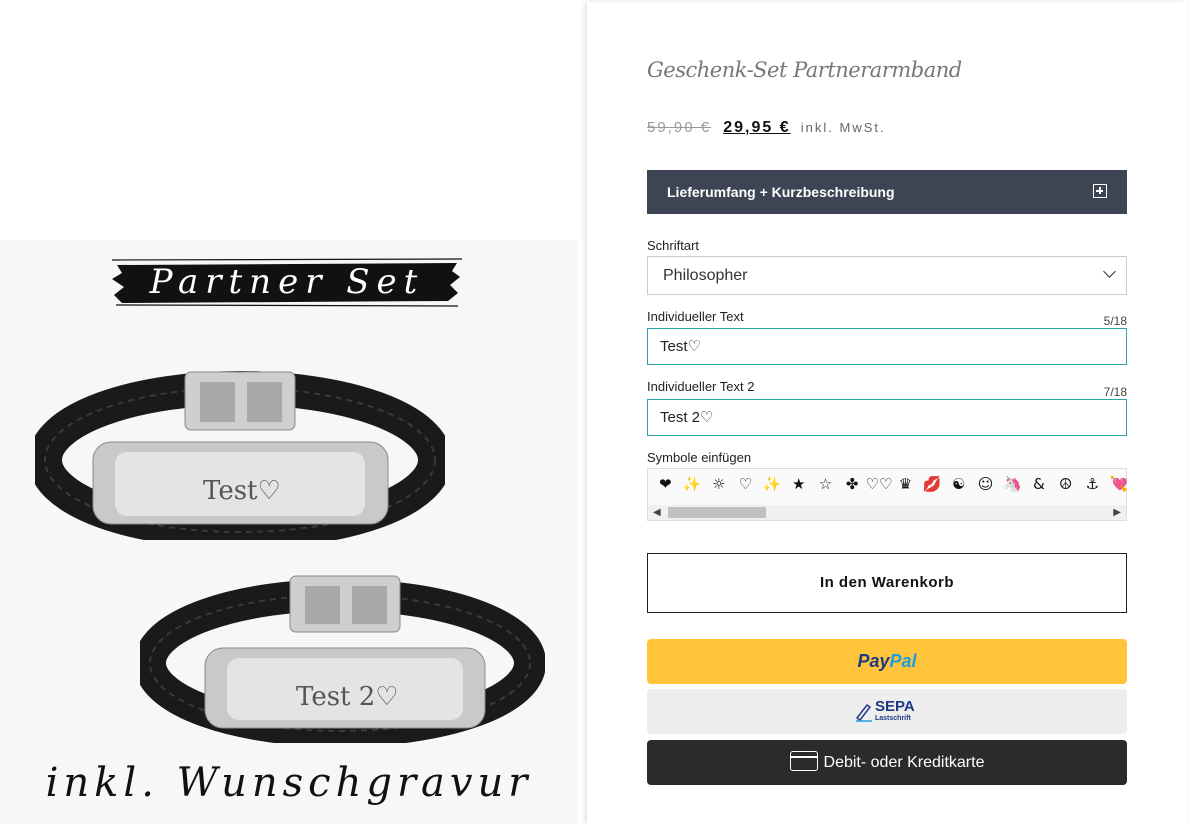 This screenshot has height=824, width=1196. What do you see at coordinates (289, 783) in the screenshot?
I see `engraving-tagline: inkl. Wunschgravur` at bounding box center [289, 783].